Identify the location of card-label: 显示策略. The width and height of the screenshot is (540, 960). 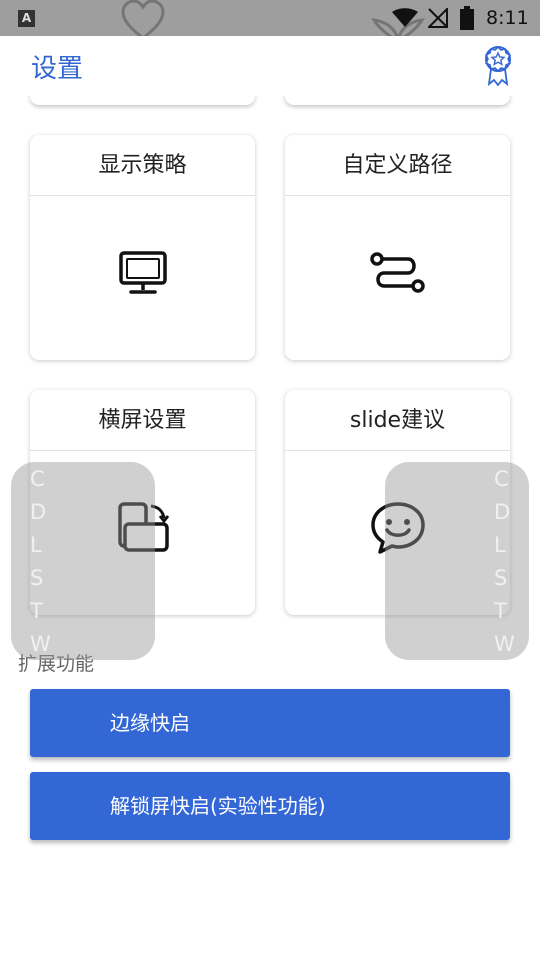
(142, 165).